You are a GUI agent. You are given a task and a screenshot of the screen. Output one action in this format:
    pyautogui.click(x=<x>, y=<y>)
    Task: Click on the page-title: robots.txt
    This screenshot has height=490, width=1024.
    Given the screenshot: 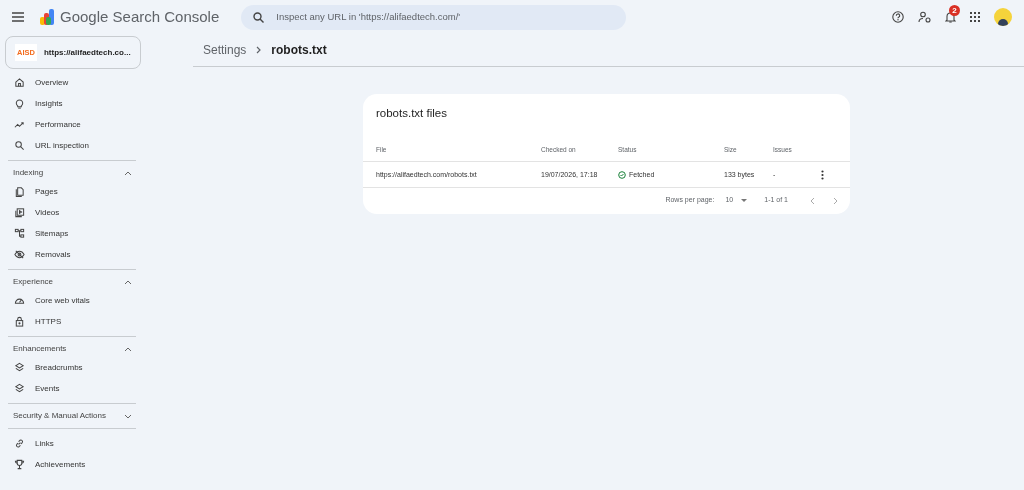 What is the action you would take?
    pyautogui.click(x=299, y=50)
    